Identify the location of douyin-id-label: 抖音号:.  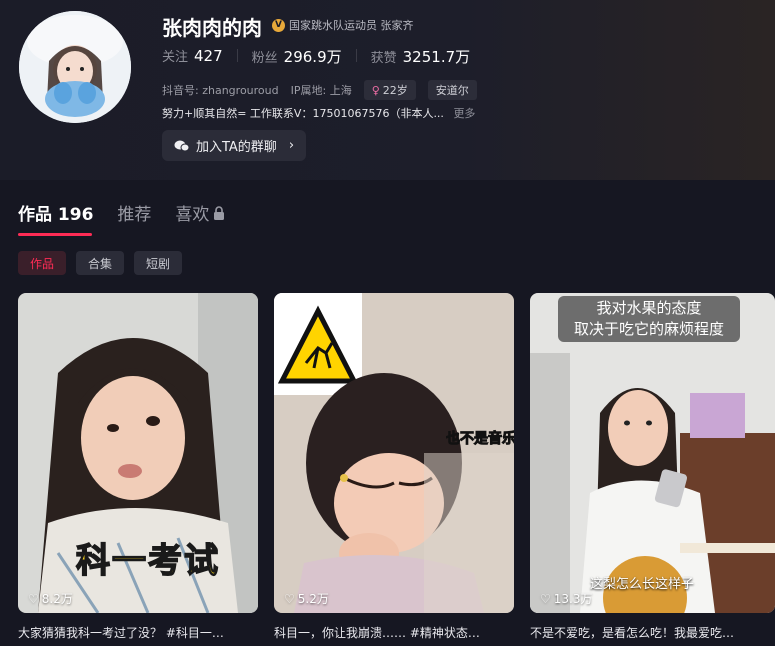
(180, 90).